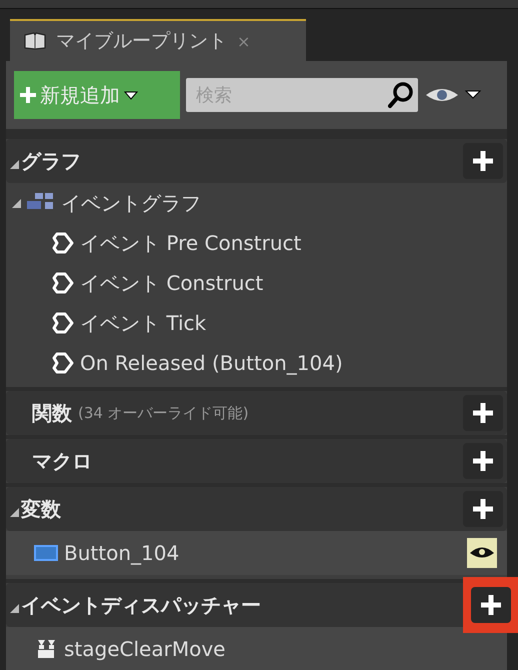 This screenshot has height=670, width=518. Describe the element at coordinates (51, 161) in the screenshot. I see `section-title: グラフ` at that location.